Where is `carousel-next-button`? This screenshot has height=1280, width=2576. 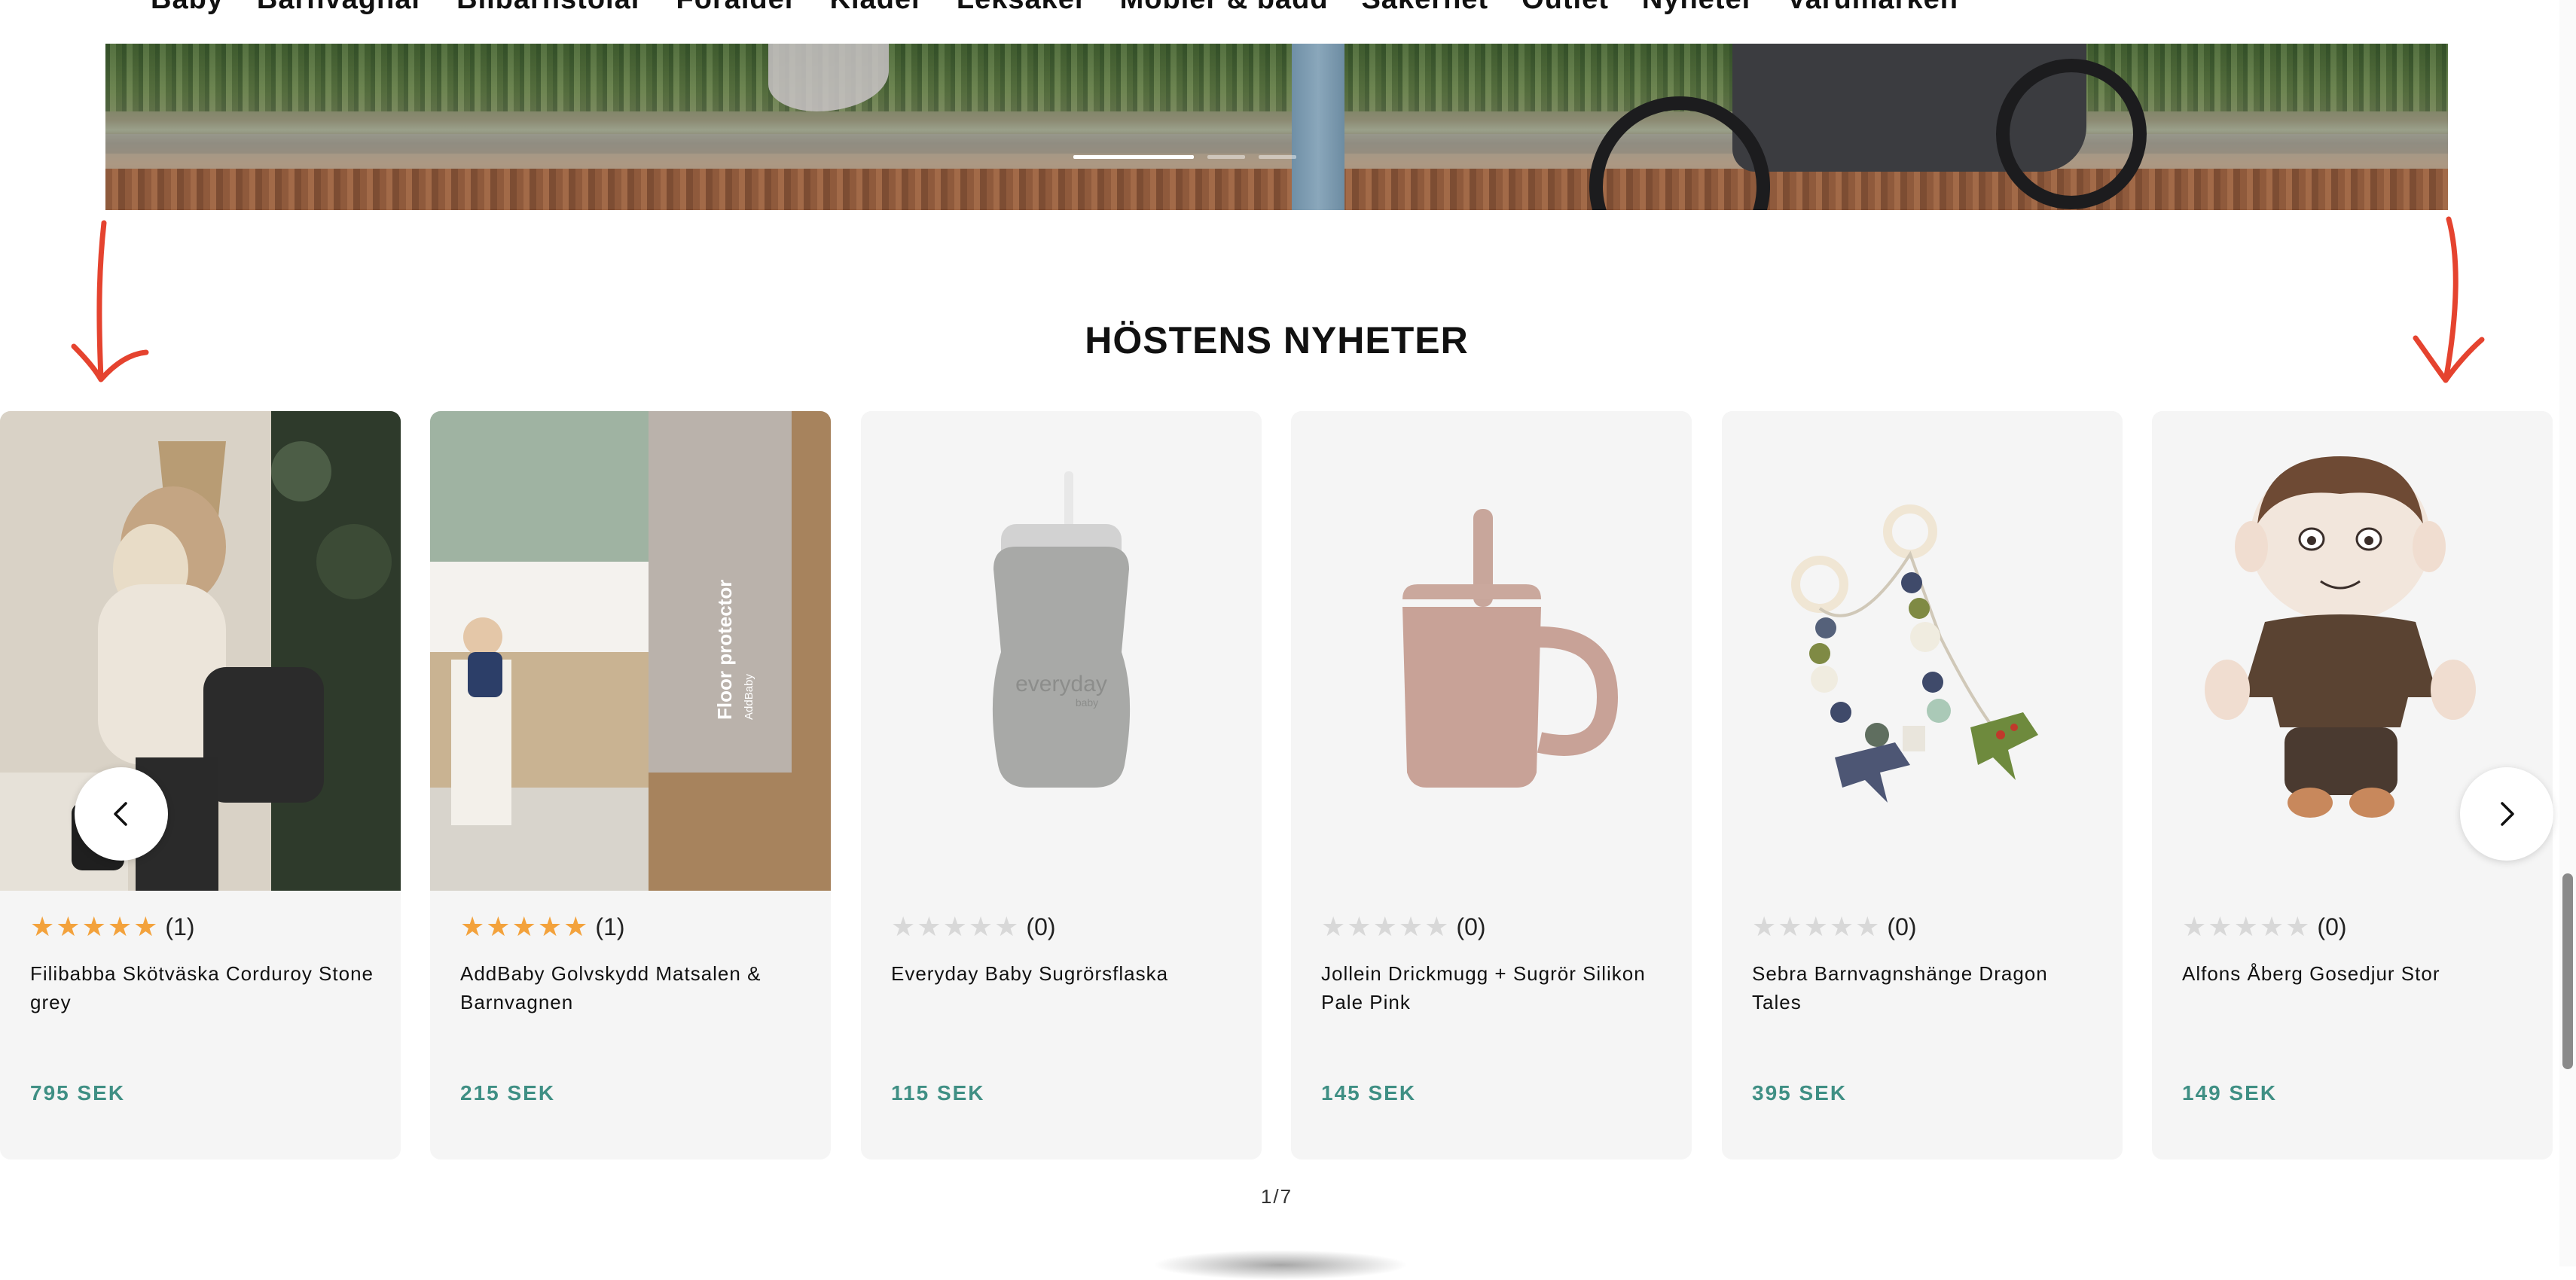
carousel-next-button is located at coordinates (2507, 814).